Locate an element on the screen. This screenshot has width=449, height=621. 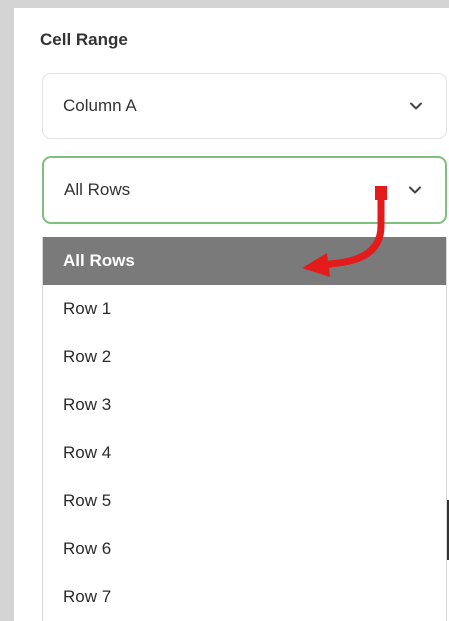
dropdown-option-row-3: Row 3 is located at coordinates (244, 405).